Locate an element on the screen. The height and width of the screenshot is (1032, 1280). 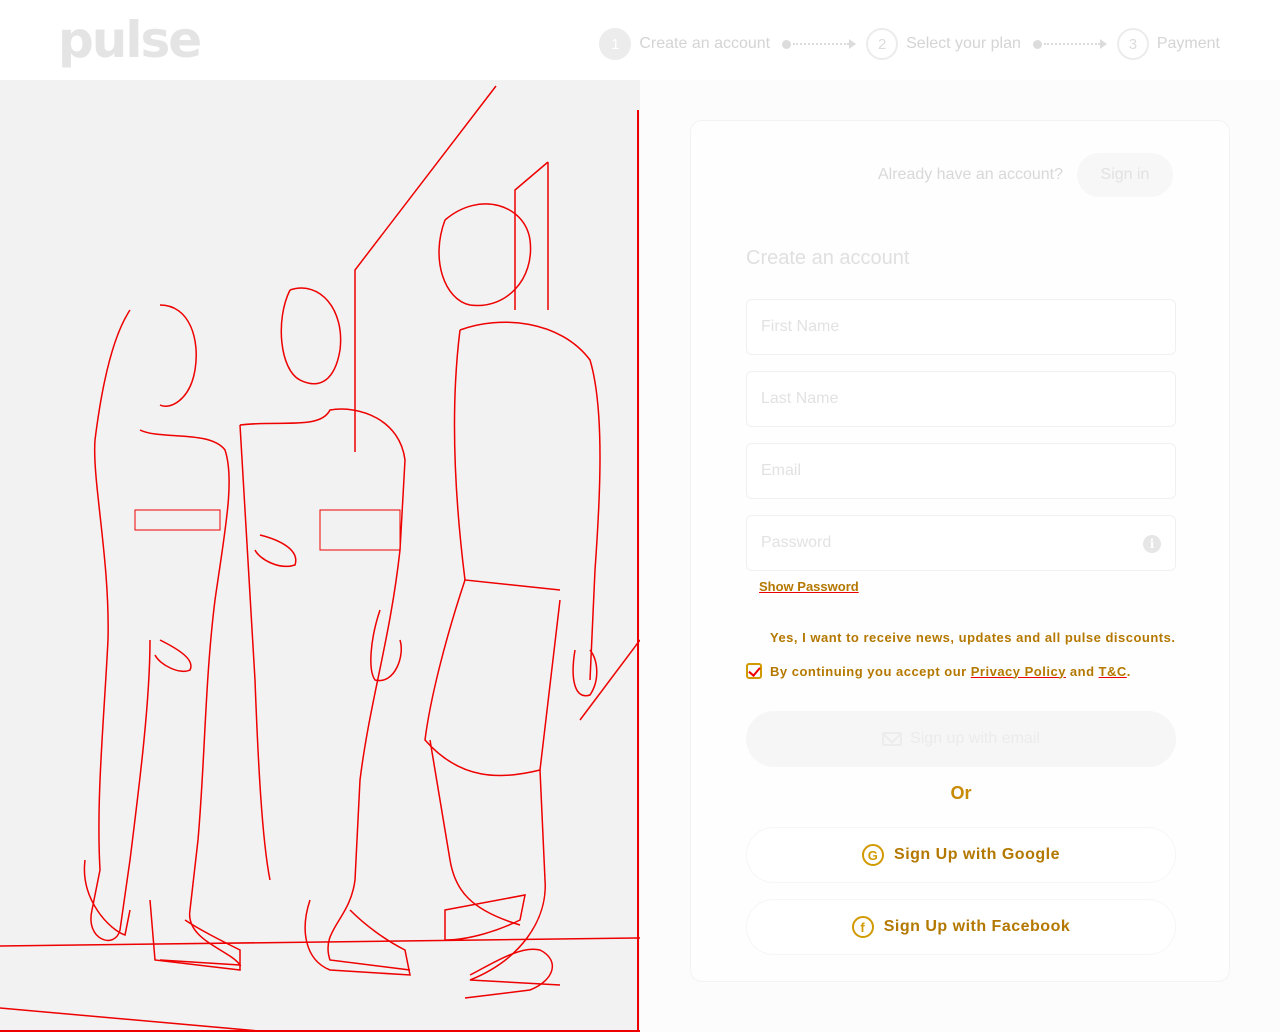
step-payment: 3 Payment is located at coordinates (1168, 44).